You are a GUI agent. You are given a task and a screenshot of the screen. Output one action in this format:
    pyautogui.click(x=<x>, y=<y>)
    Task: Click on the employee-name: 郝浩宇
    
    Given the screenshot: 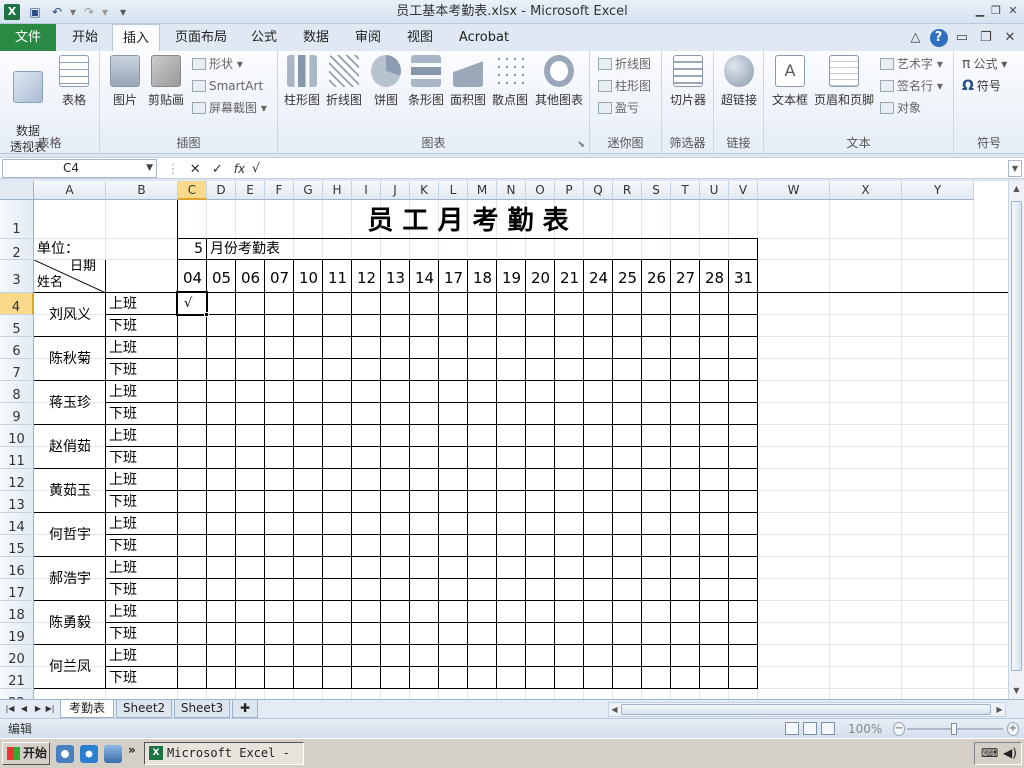 What is the action you would take?
    pyautogui.click(x=70, y=579)
    